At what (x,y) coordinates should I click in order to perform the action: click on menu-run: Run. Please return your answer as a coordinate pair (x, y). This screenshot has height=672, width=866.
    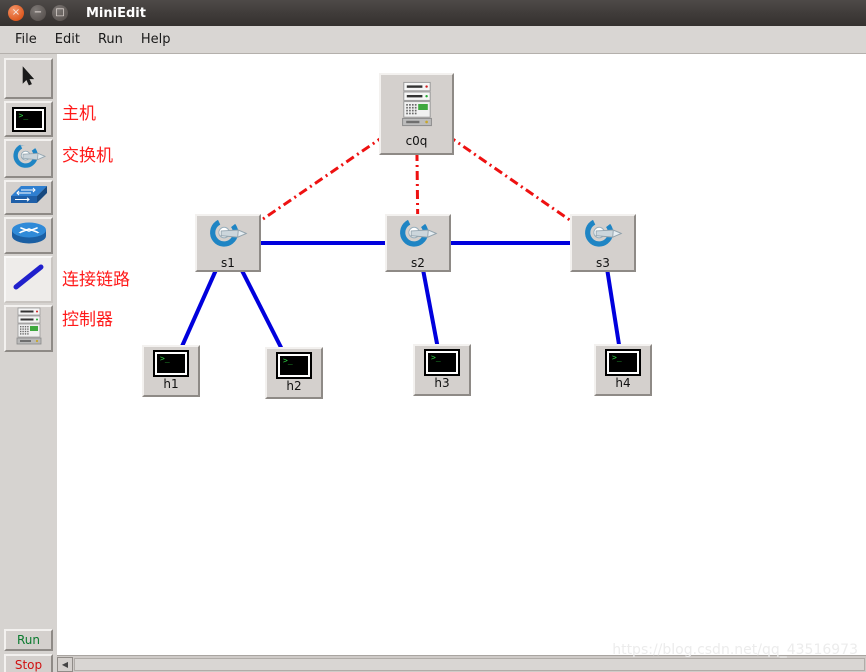
    Looking at the image, I should click on (110, 39).